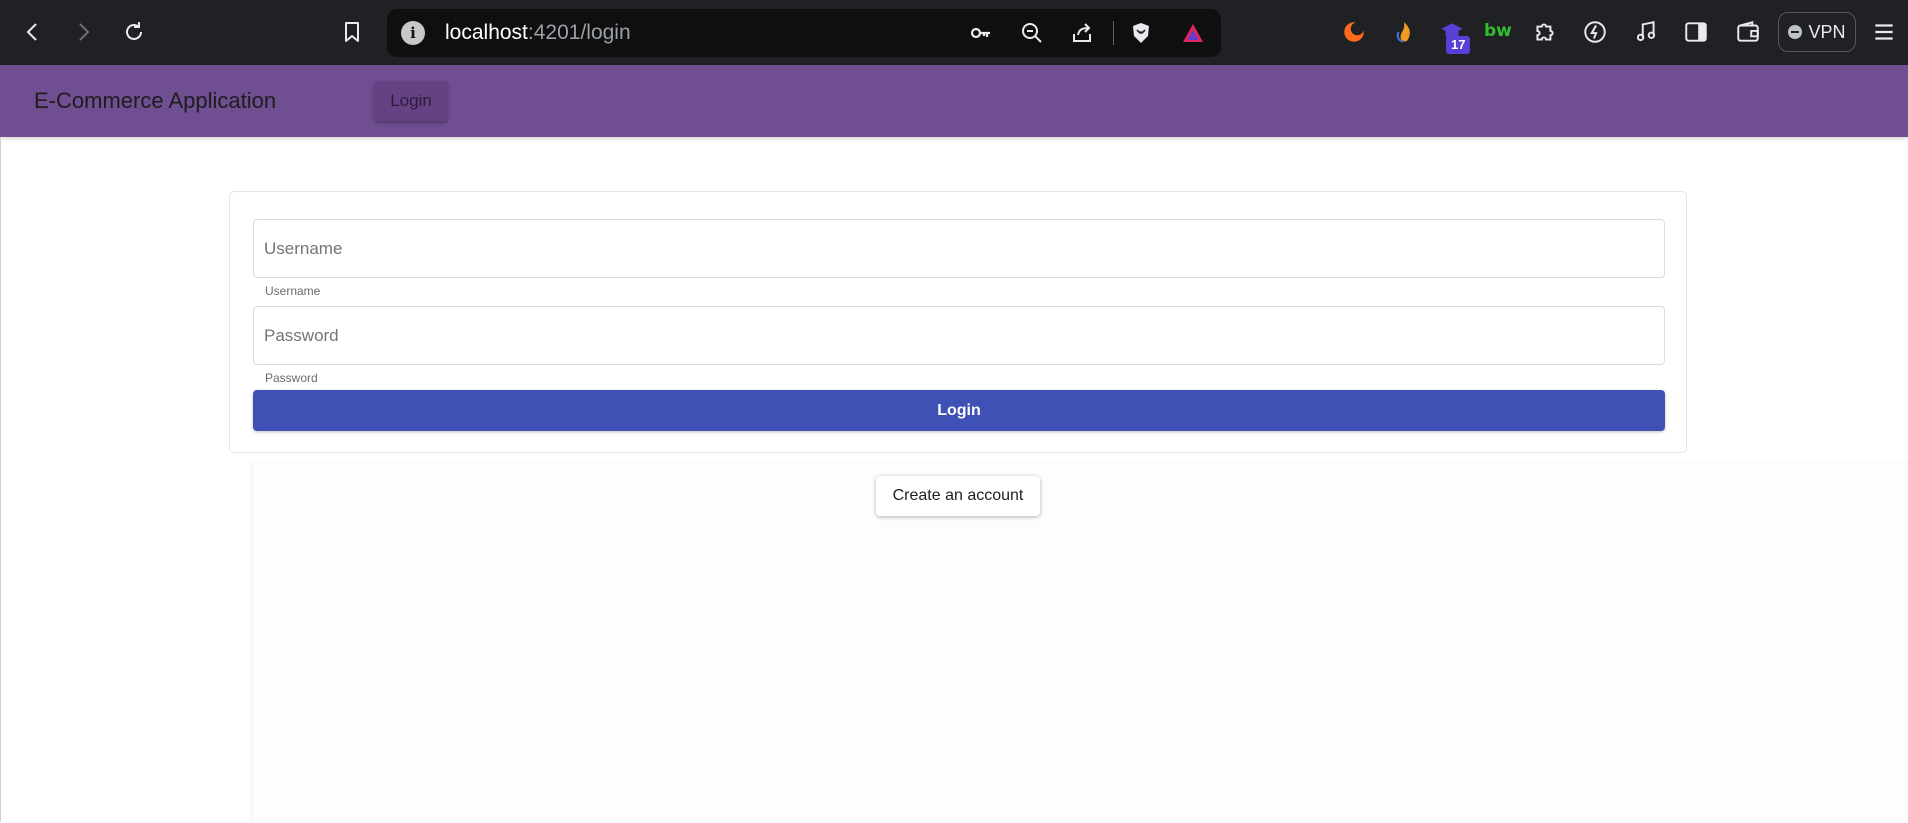 This screenshot has width=1908, height=823. Describe the element at coordinates (293, 291) in the screenshot. I see `username-hint: Username` at that location.